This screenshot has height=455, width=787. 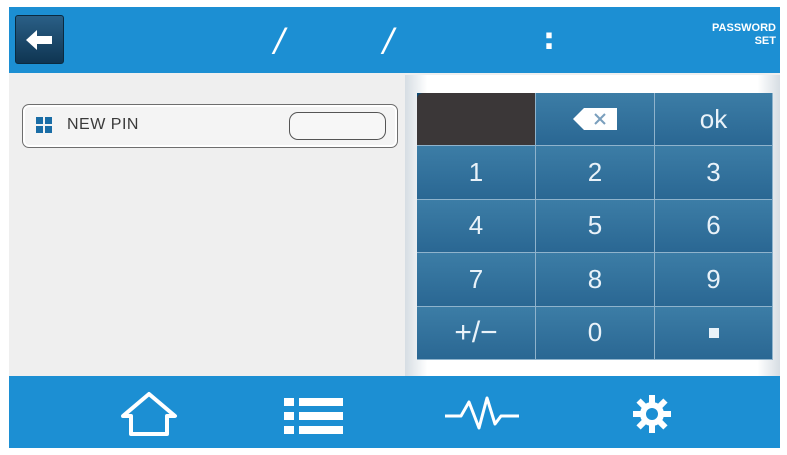 What do you see at coordinates (103, 124) in the screenshot?
I see `new-pin-label: NEW PIN` at bounding box center [103, 124].